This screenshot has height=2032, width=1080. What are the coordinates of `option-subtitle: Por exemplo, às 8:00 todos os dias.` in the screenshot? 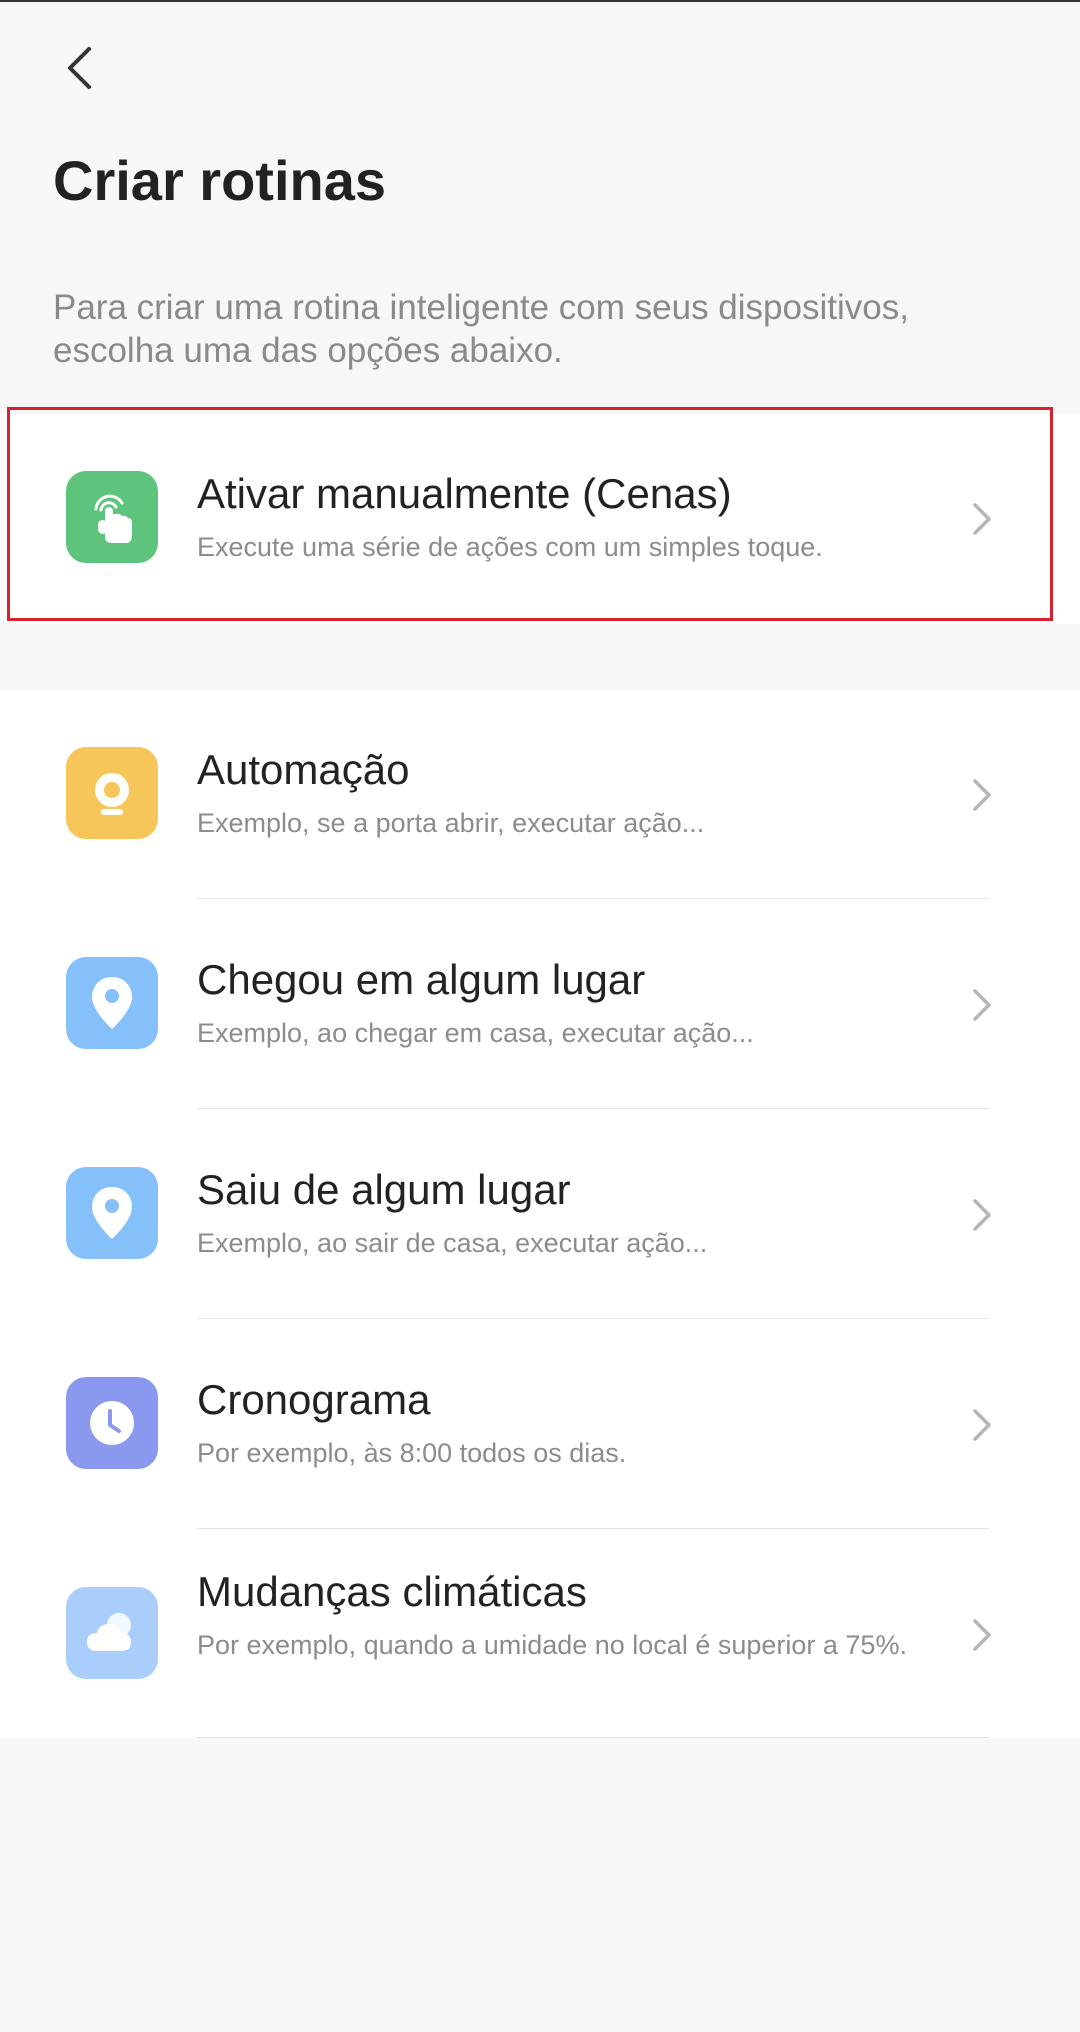 It's located at (412, 1453).